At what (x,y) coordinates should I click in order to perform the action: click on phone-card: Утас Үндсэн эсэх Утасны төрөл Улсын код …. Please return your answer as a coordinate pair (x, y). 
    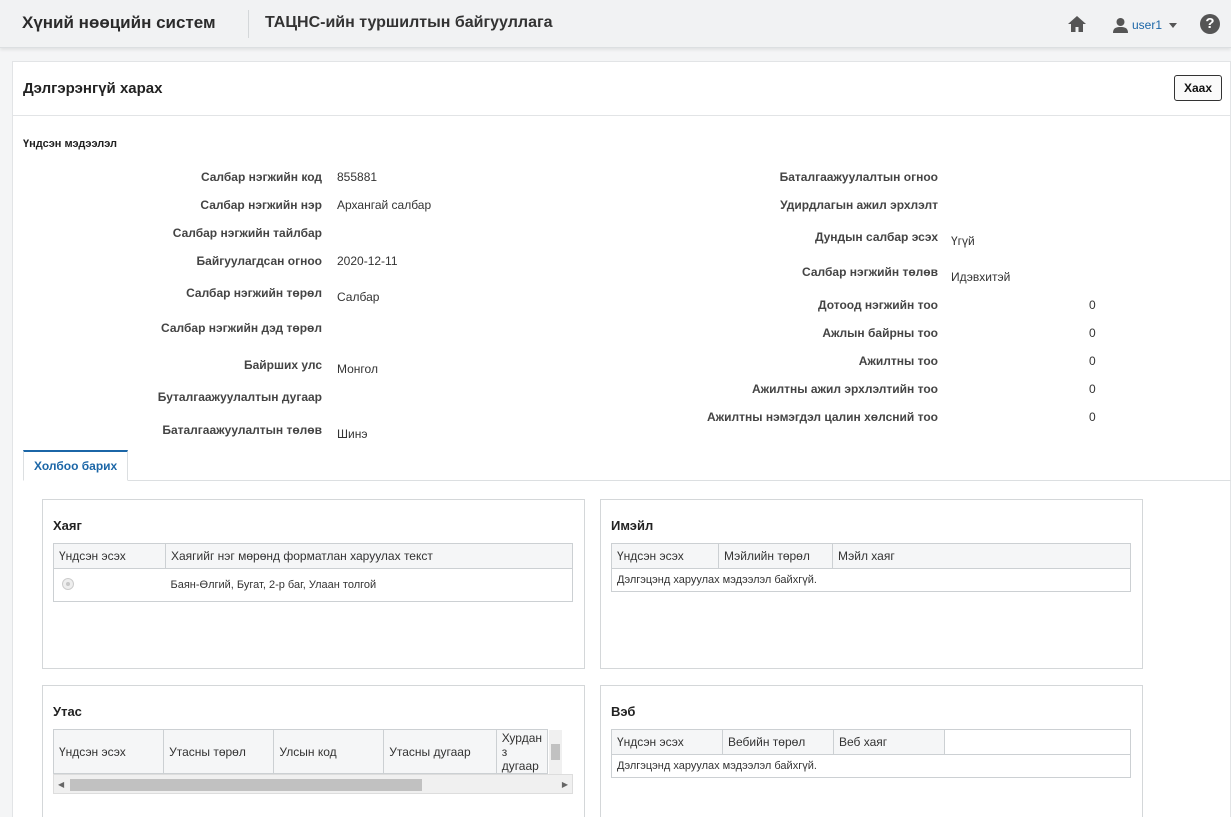
    Looking at the image, I should click on (313, 751).